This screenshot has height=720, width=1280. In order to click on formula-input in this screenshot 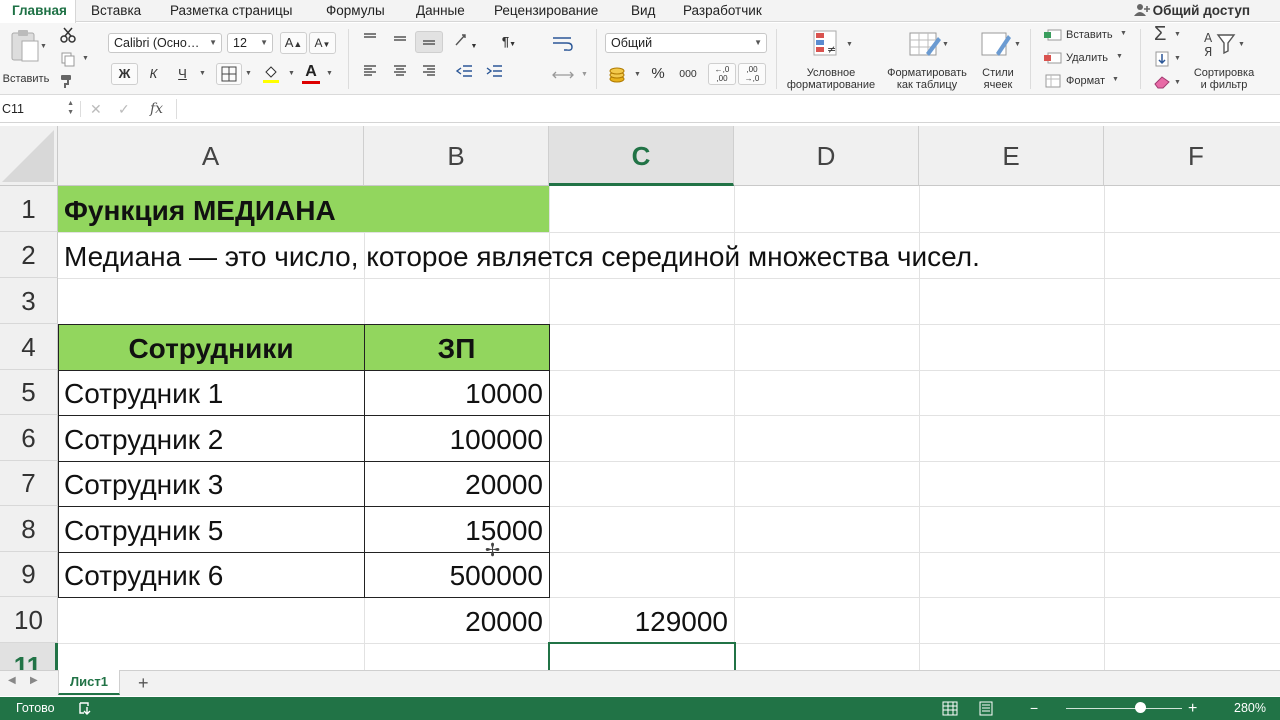, I will do `click(721, 109)`.